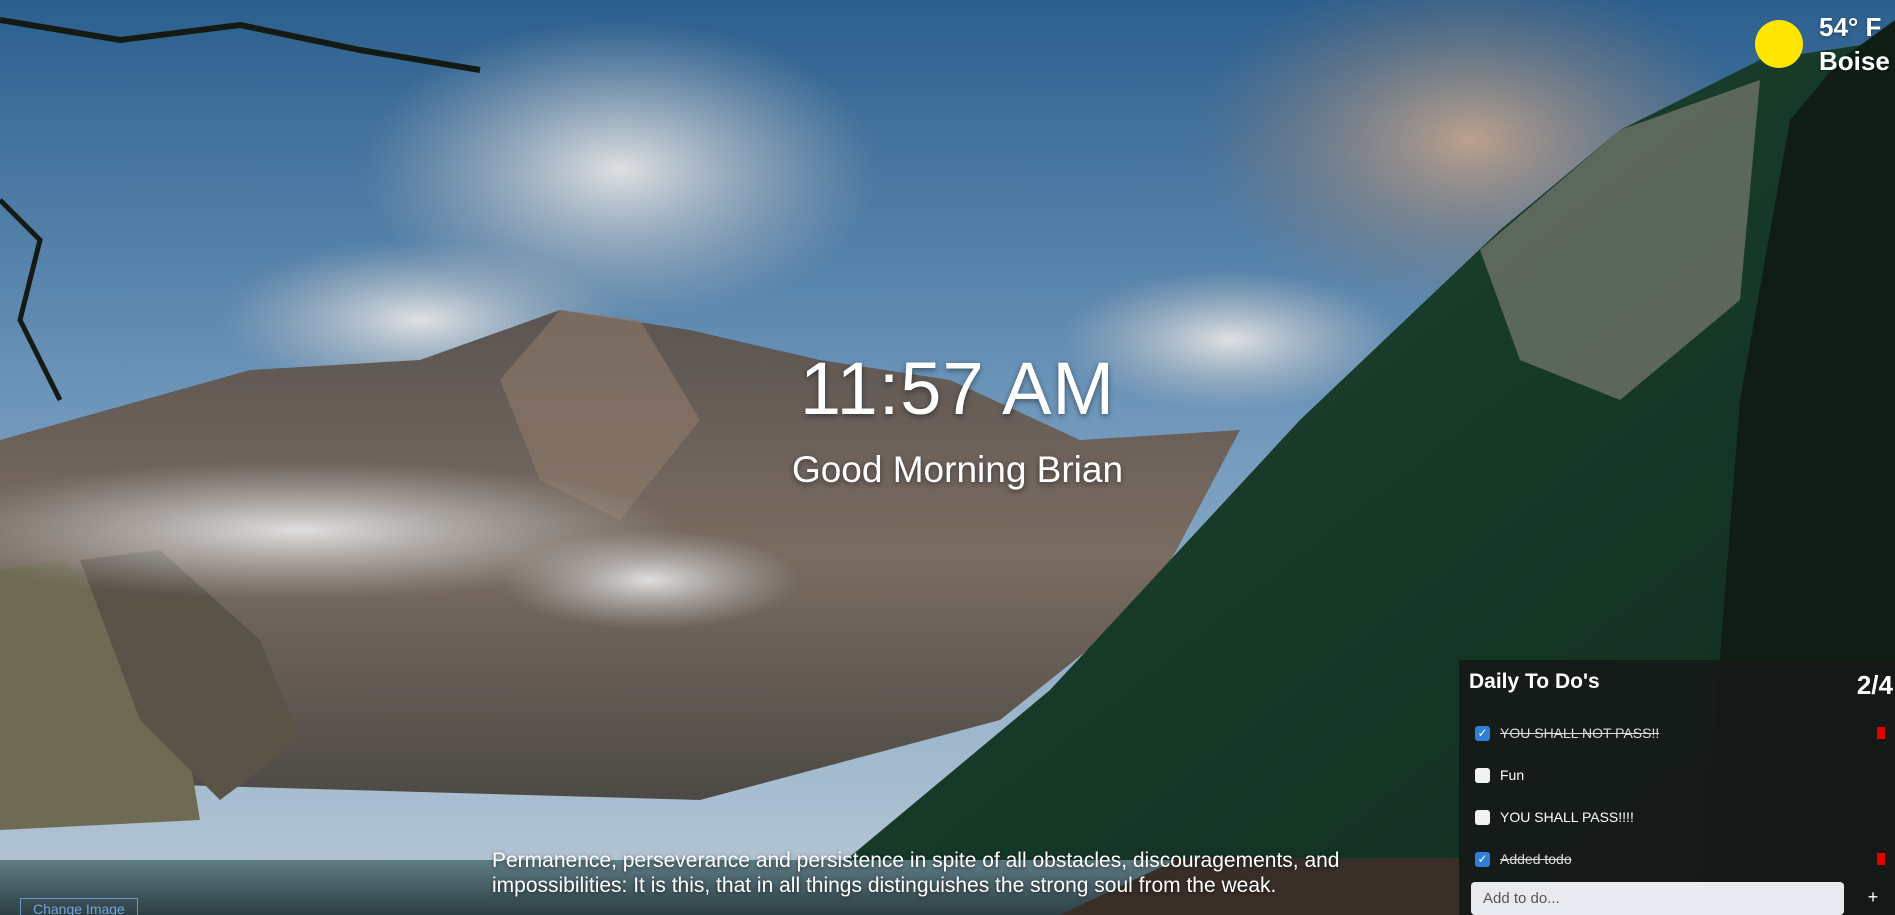  What do you see at coordinates (1685, 733) in the screenshot?
I see `todo-item: ✓ YOU SHALL NOT PASS!!` at bounding box center [1685, 733].